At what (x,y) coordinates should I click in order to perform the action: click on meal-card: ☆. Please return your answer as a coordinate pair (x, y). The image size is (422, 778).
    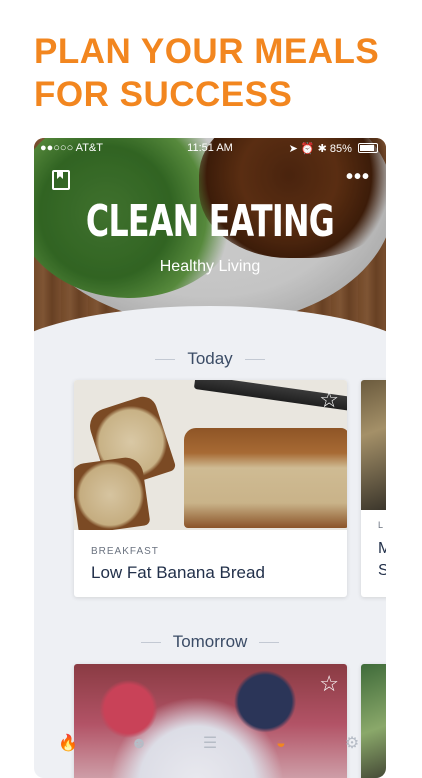
    Looking at the image, I should click on (210, 721).